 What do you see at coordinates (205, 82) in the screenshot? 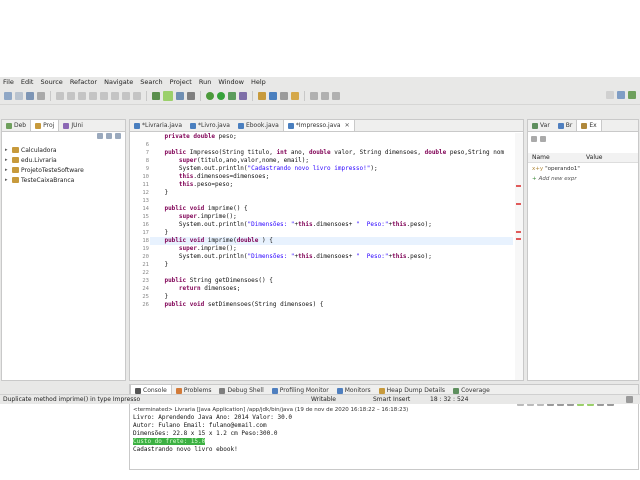
I see `menu-run: Run` at bounding box center [205, 82].